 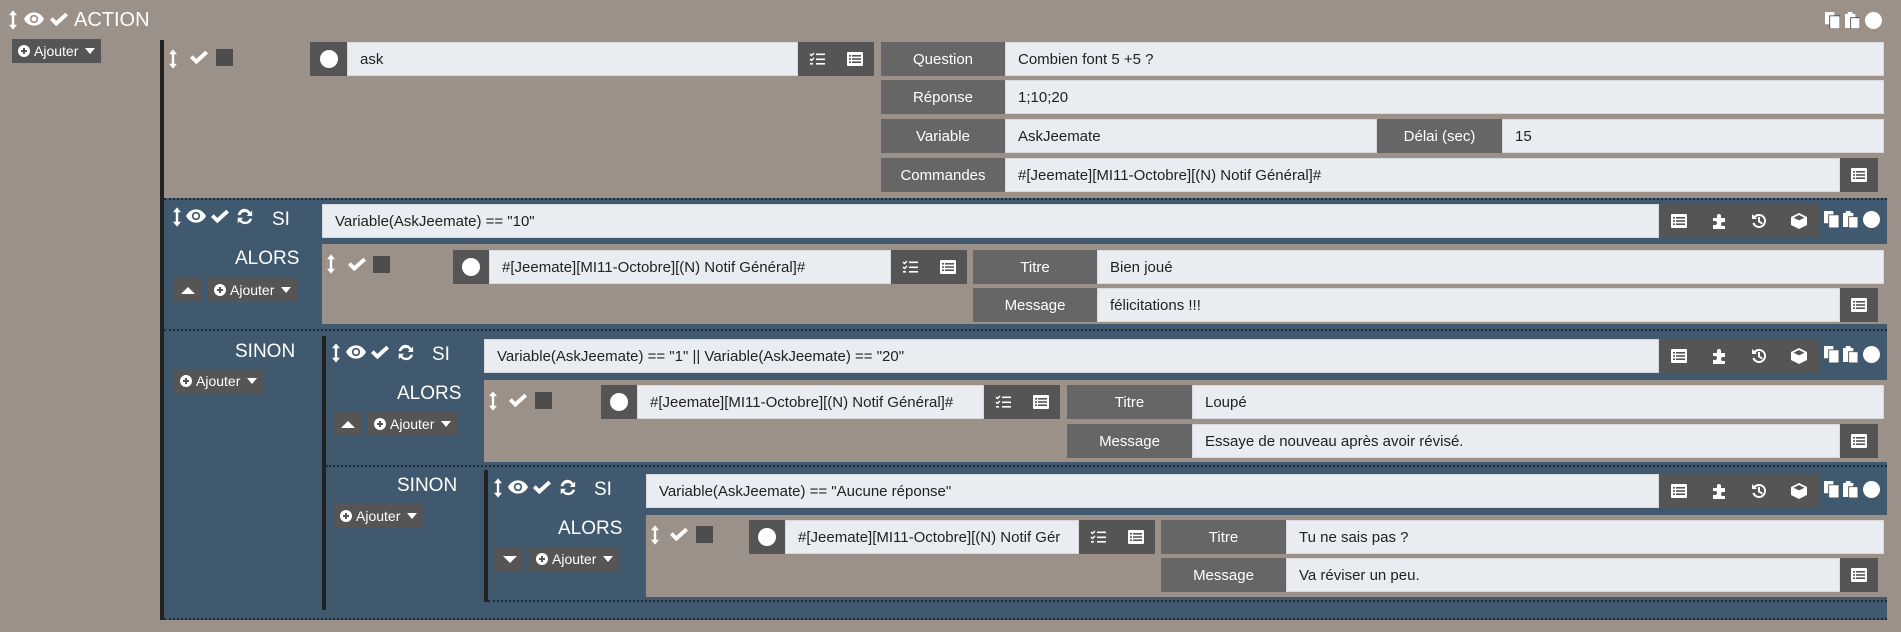 I want to click on action-name-input: ask, so click(x=572, y=59).